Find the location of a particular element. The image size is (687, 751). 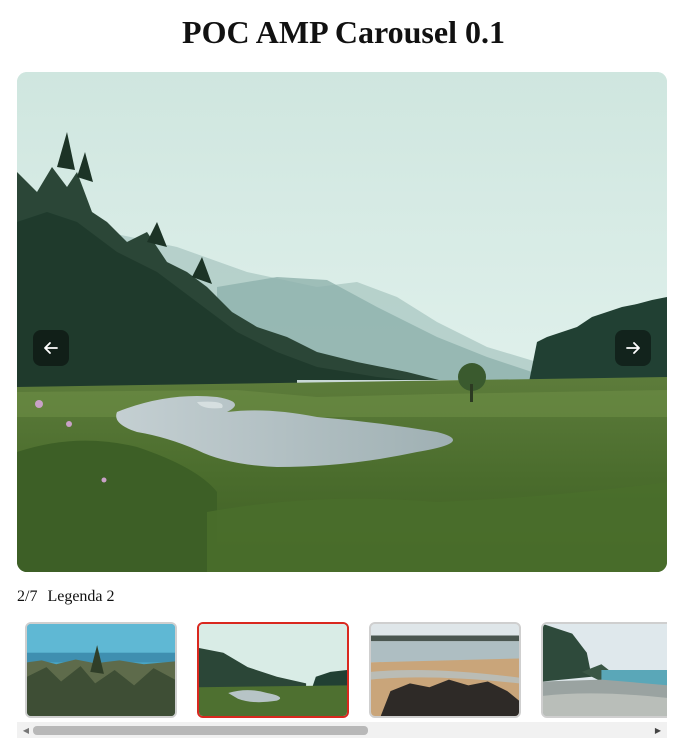

scroll-left-icon: ◀ is located at coordinates (26, 730).